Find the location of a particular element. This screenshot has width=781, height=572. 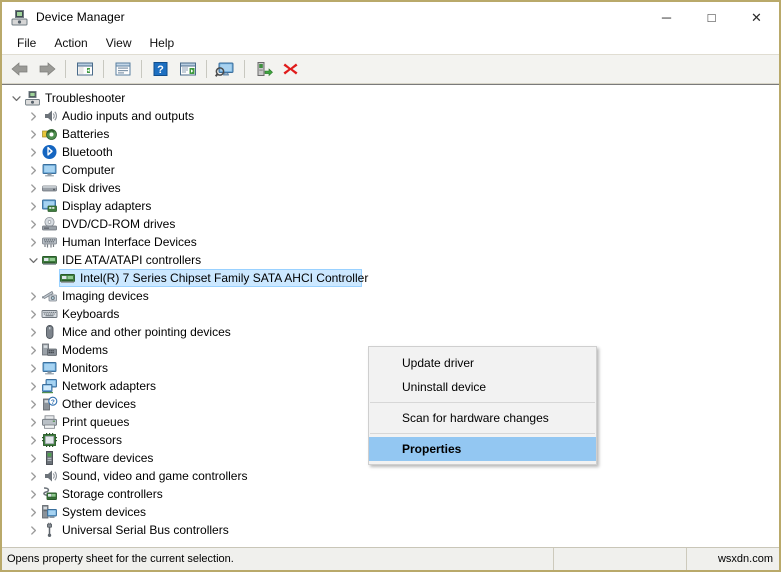

monitor-icon is located at coordinates (49, 170).